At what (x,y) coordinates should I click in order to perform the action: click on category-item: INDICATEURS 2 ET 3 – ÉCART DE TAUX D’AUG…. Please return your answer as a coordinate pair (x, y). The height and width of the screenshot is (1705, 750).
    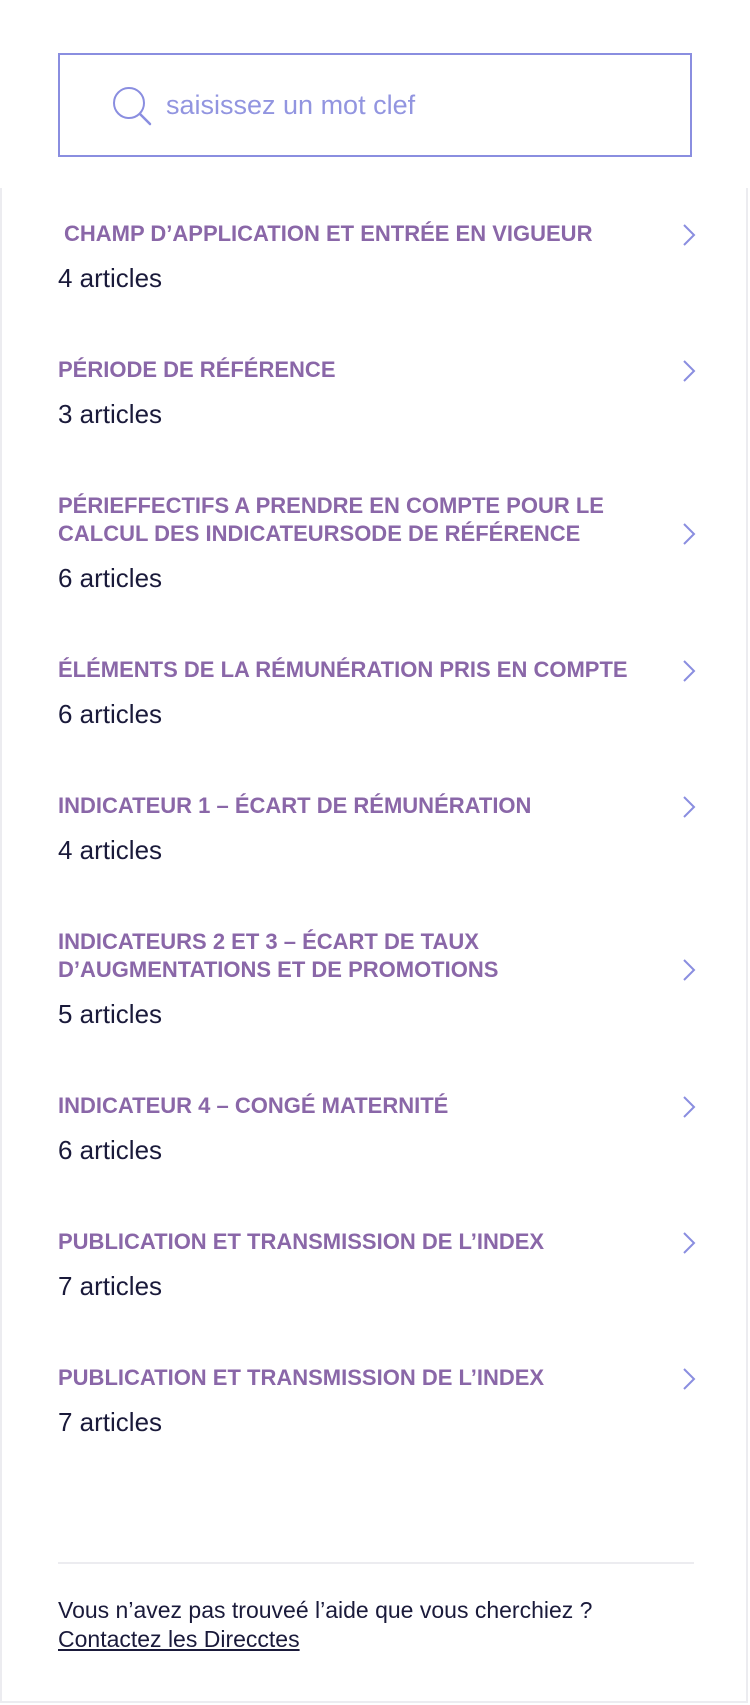
    Looking at the image, I should click on (378, 979).